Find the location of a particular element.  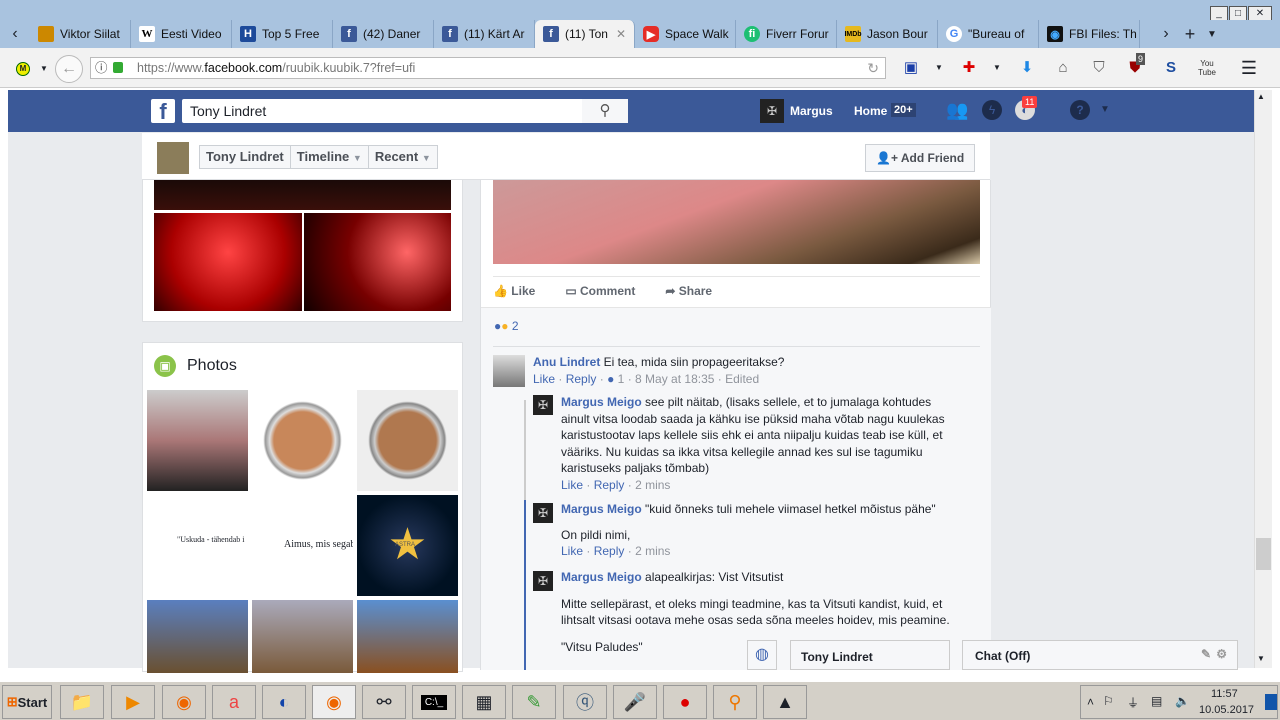

save-icon: ▣ is located at coordinates (911, 68).